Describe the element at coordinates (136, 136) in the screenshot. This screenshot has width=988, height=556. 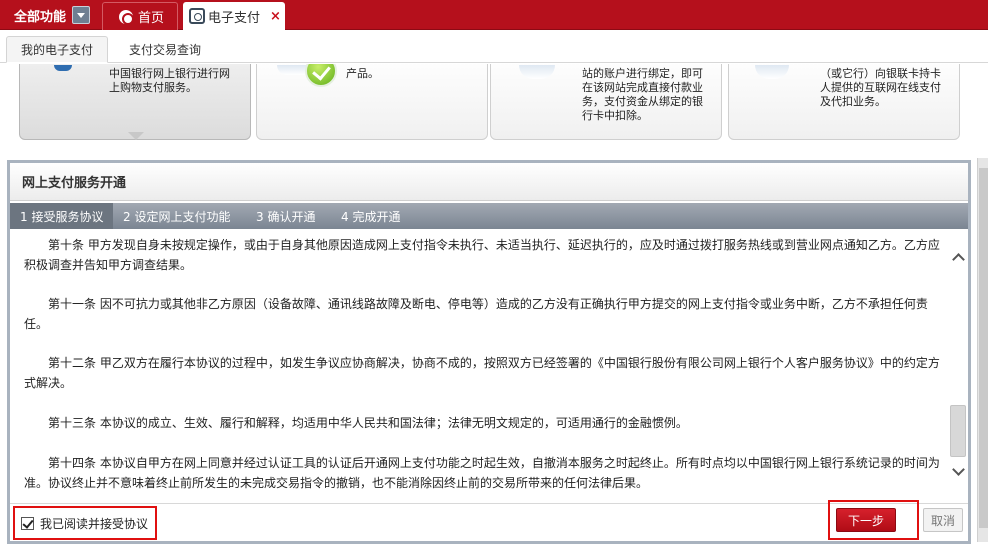
I see `selected-pointer-icon` at that location.